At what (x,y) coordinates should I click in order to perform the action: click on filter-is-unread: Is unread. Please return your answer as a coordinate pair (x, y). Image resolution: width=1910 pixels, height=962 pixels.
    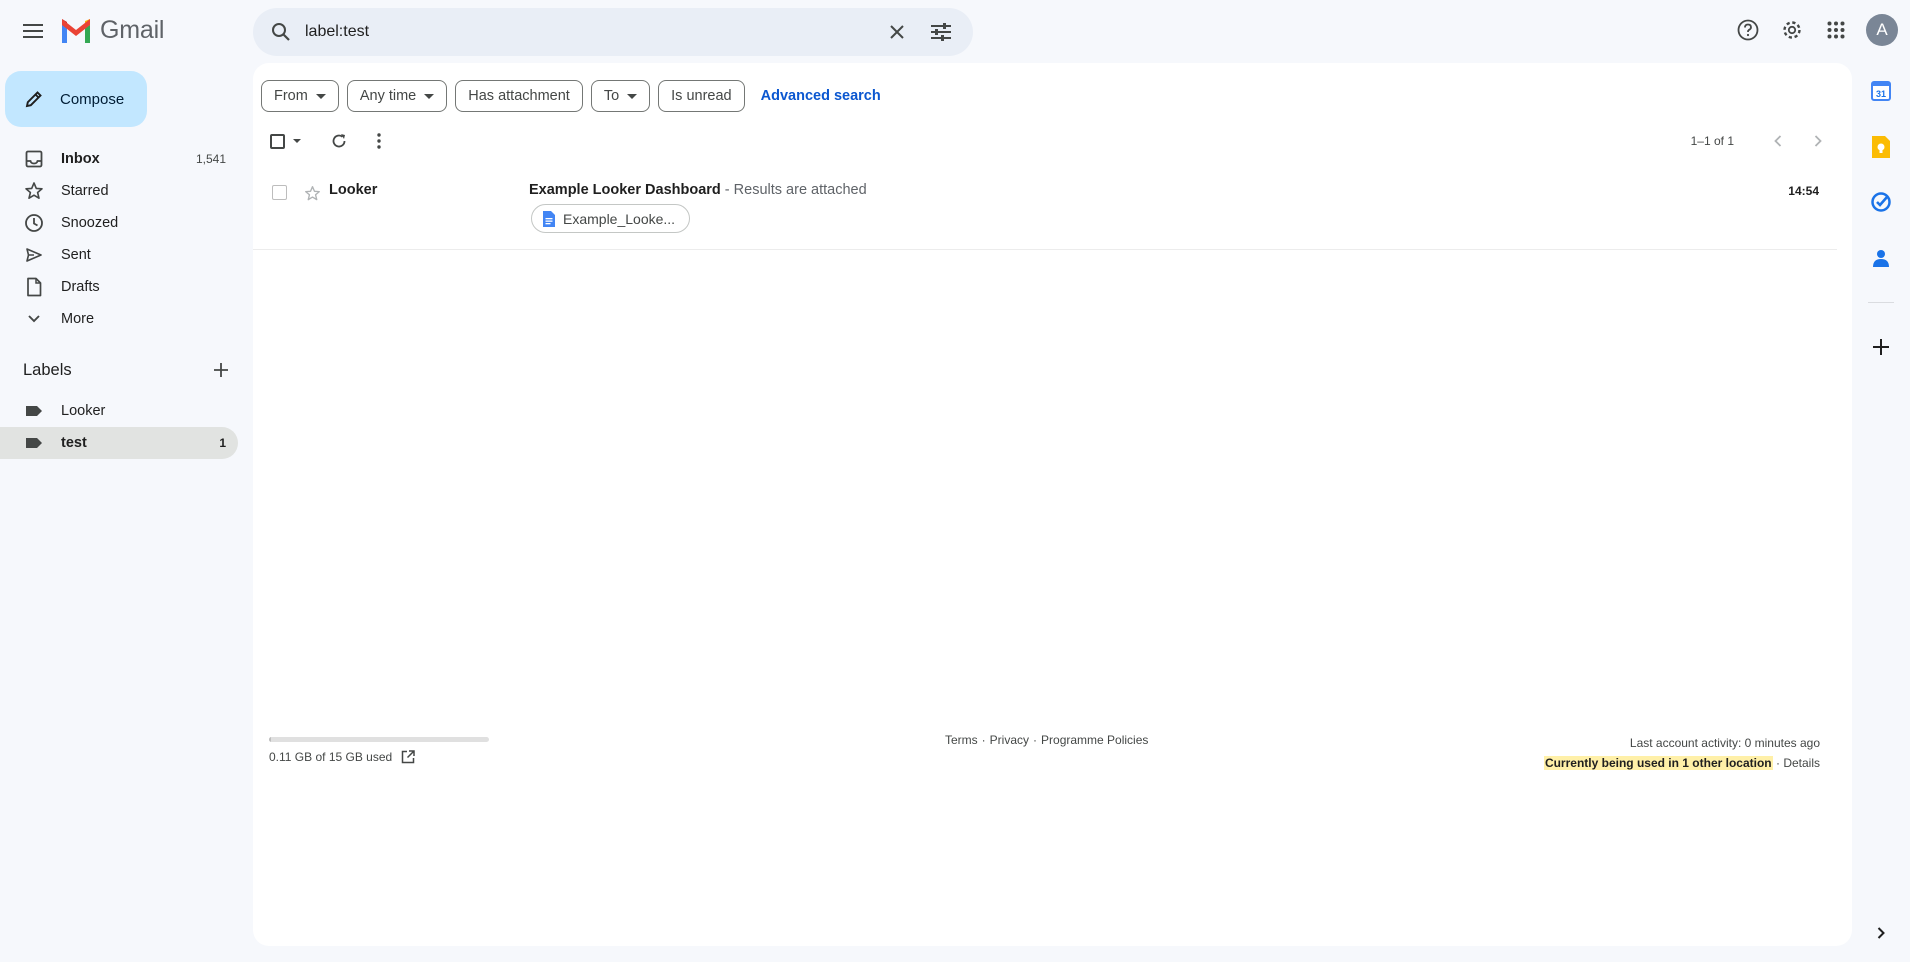
    Looking at the image, I should click on (701, 96).